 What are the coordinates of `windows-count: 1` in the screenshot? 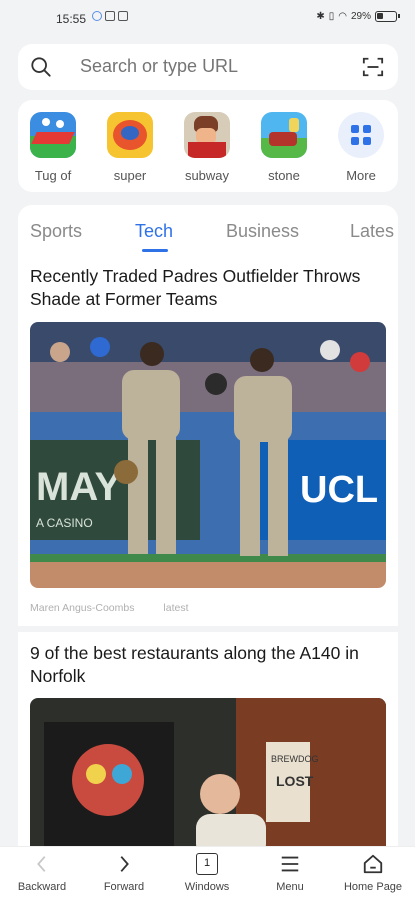 It's located at (207, 863).